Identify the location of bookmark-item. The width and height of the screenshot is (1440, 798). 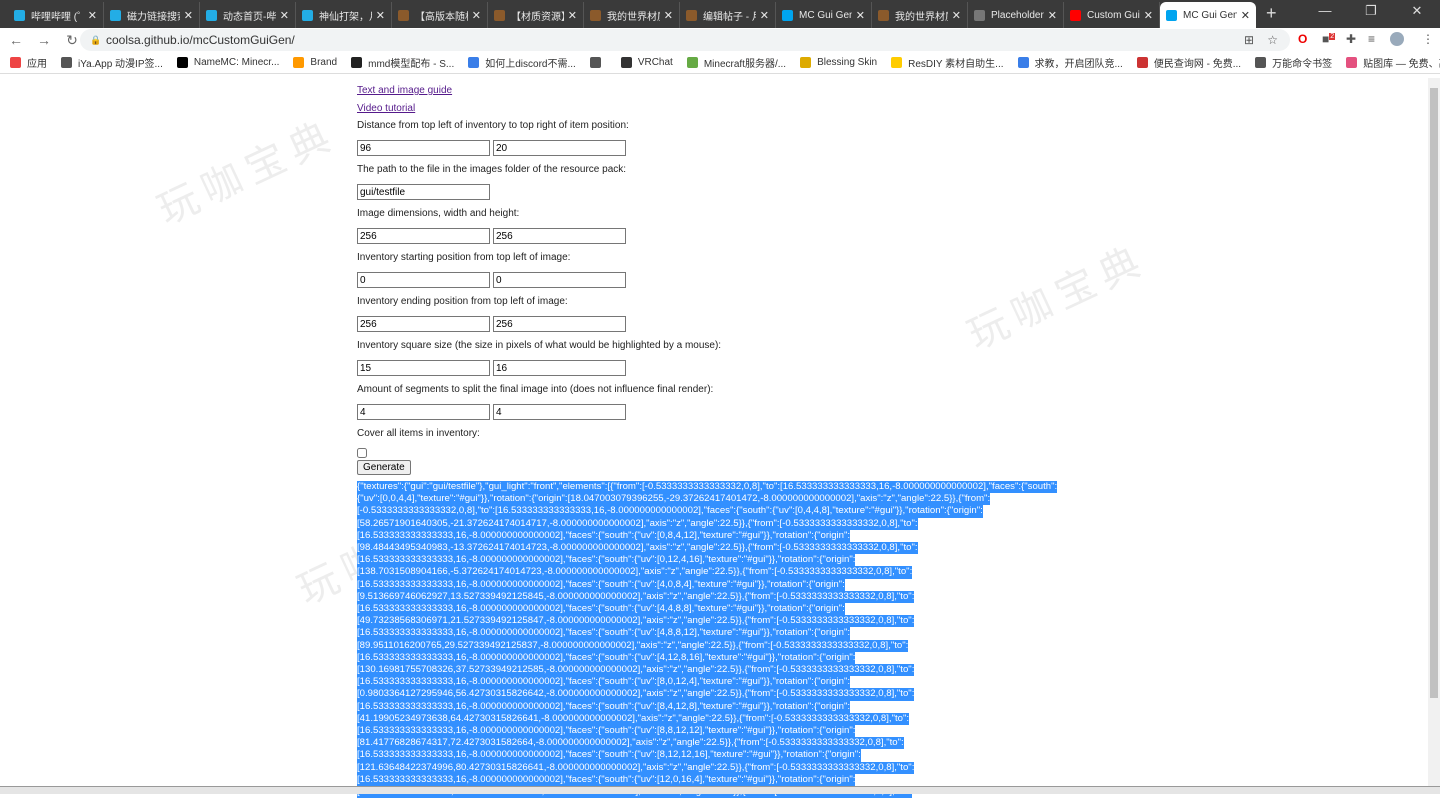
(598, 62).